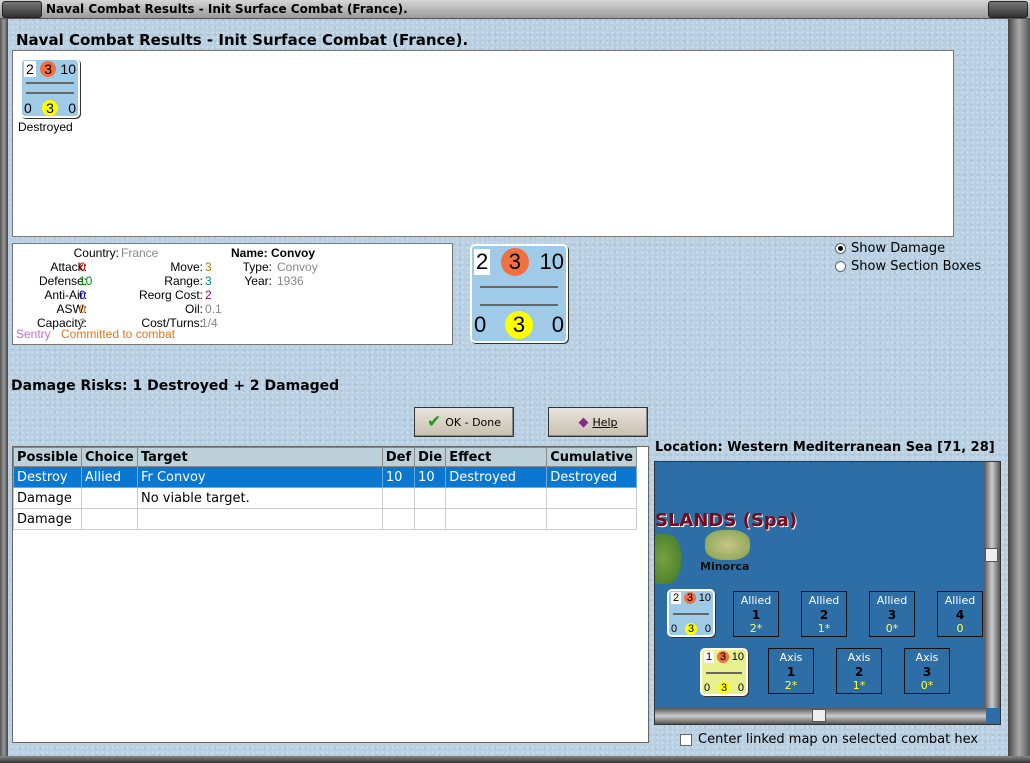  What do you see at coordinates (838, 739) in the screenshot?
I see `center-map-label: Center linked map on selected combat hex` at bounding box center [838, 739].